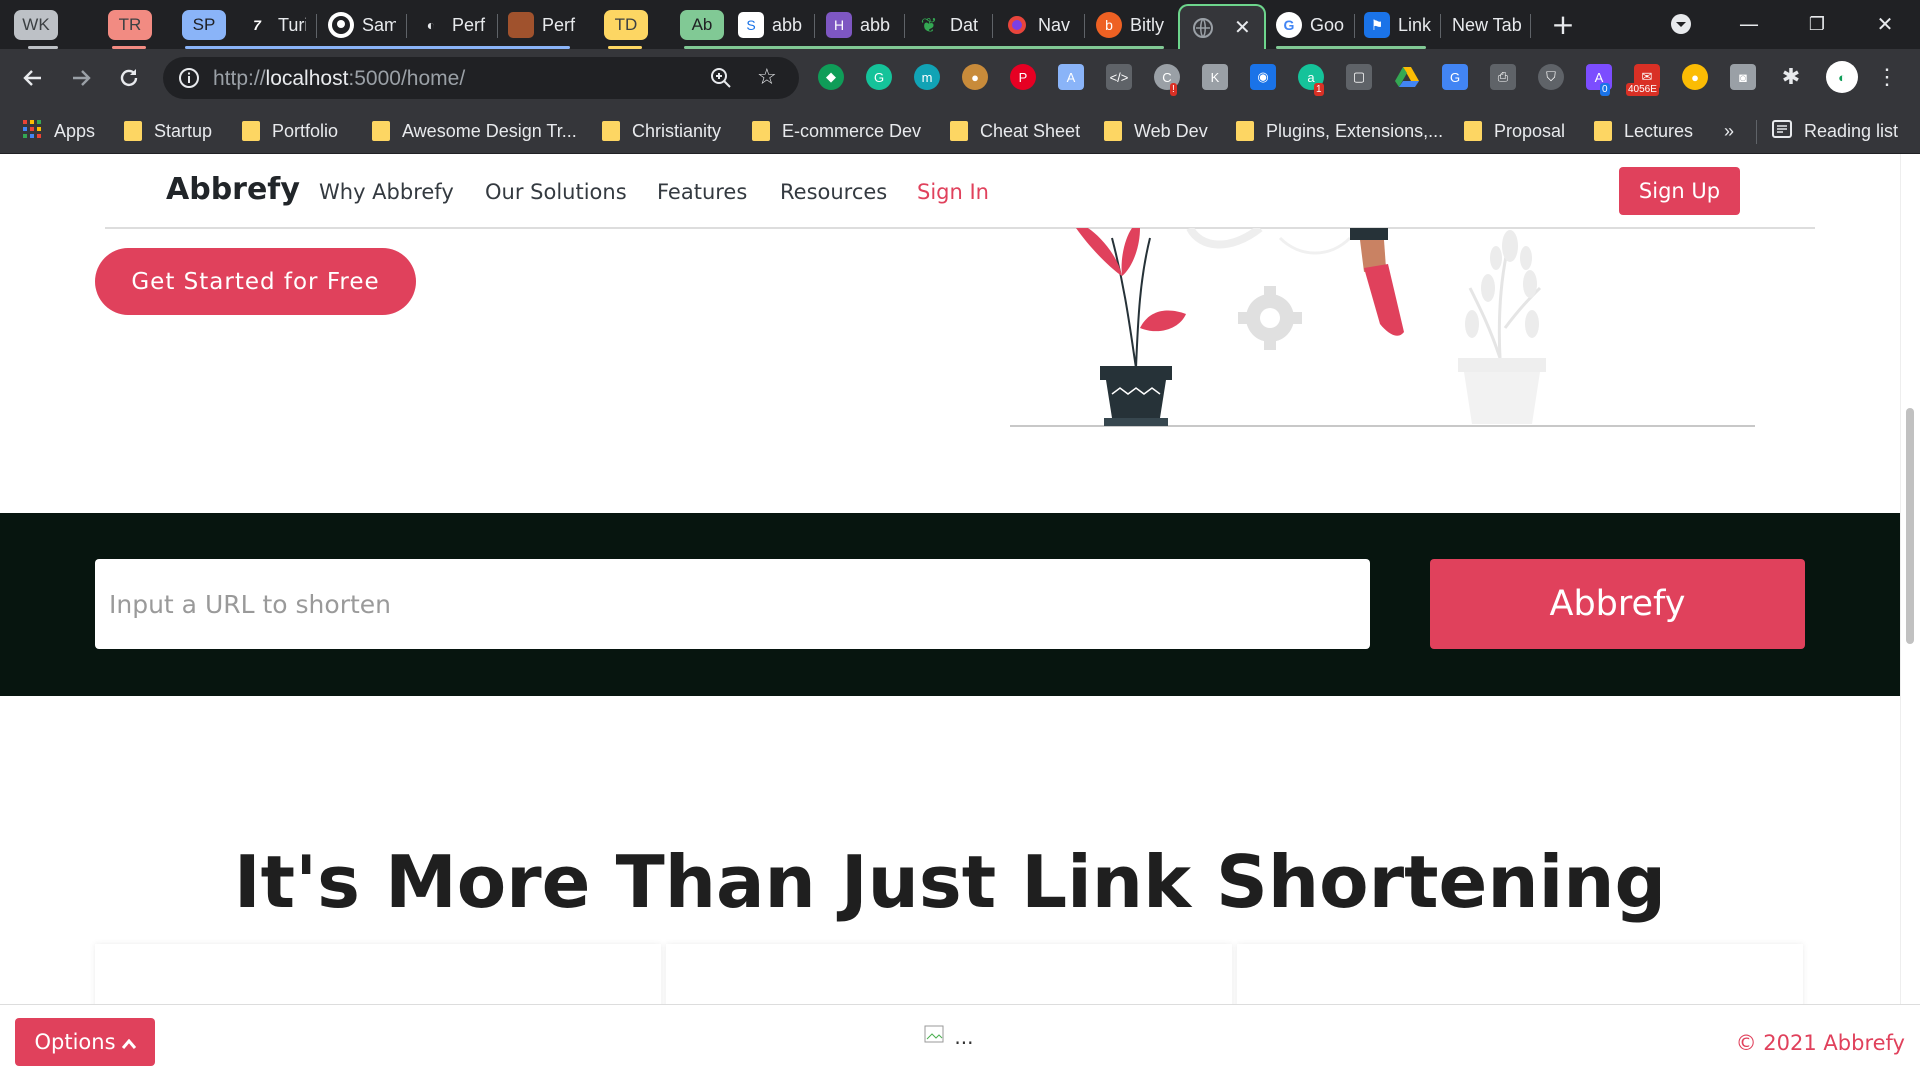 This screenshot has height=1080, width=1920. I want to click on fixed-footer: Options ... © 2021 Abbrefy, so click(960, 1042).